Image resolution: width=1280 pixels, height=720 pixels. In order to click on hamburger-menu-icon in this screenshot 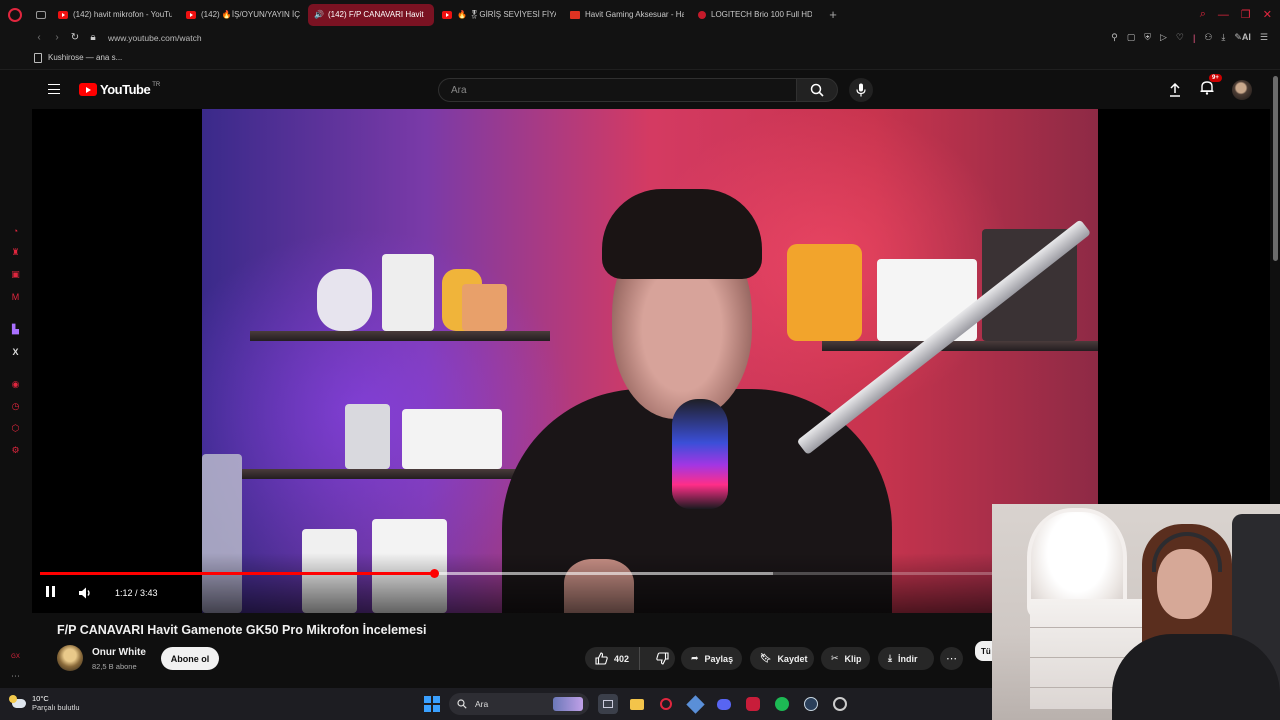, I will do `click(54, 89)`.